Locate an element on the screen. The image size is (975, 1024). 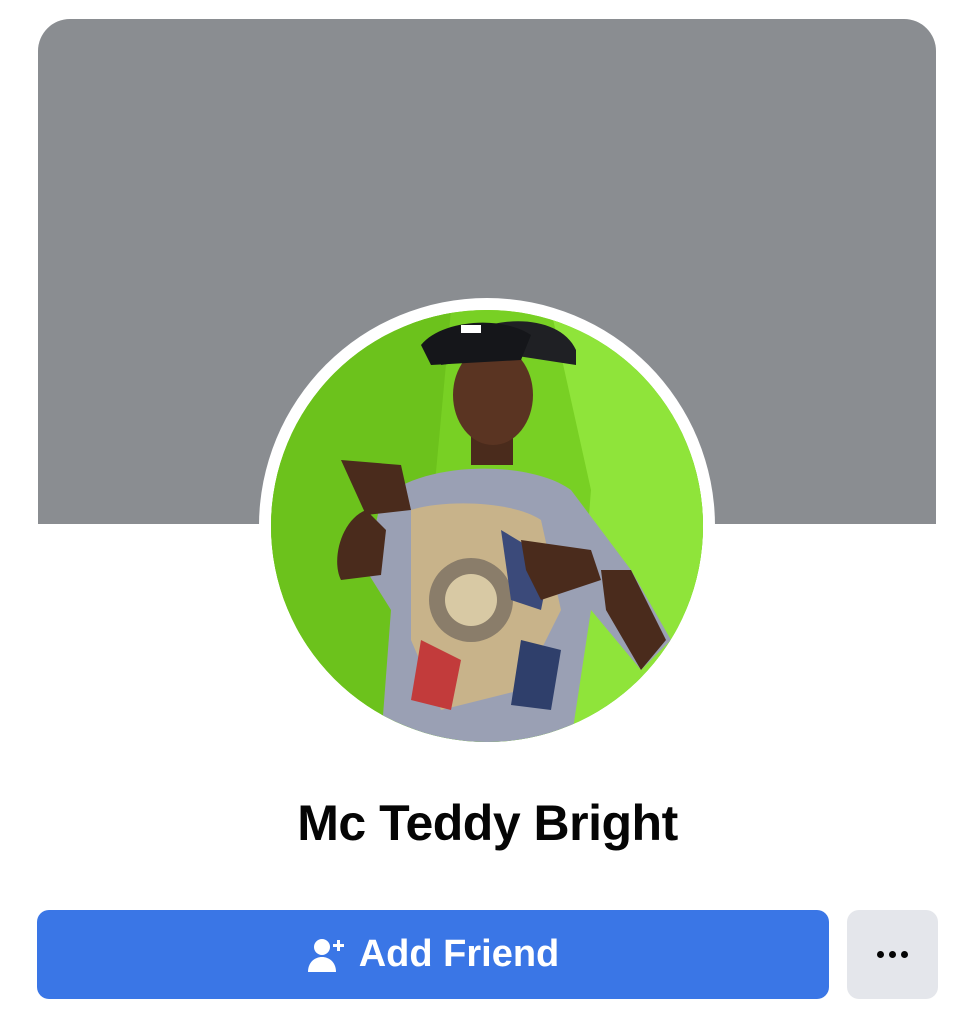
ellipsis-icon is located at coordinates (892, 954).